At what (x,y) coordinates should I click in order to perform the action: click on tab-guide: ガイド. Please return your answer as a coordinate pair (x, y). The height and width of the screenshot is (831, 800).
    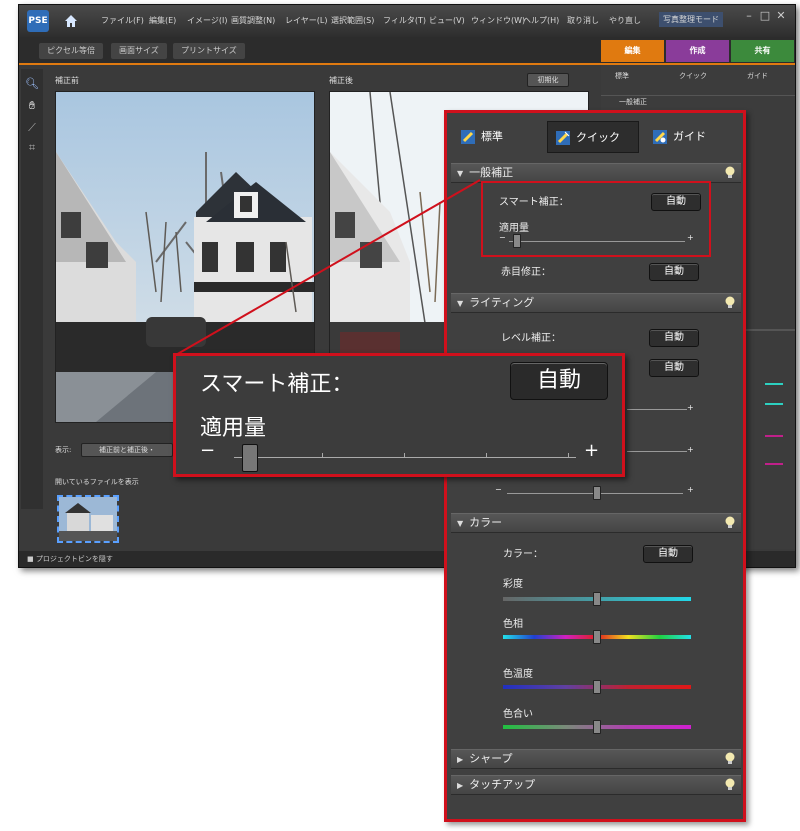
    Looking at the image, I should click on (679, 137).